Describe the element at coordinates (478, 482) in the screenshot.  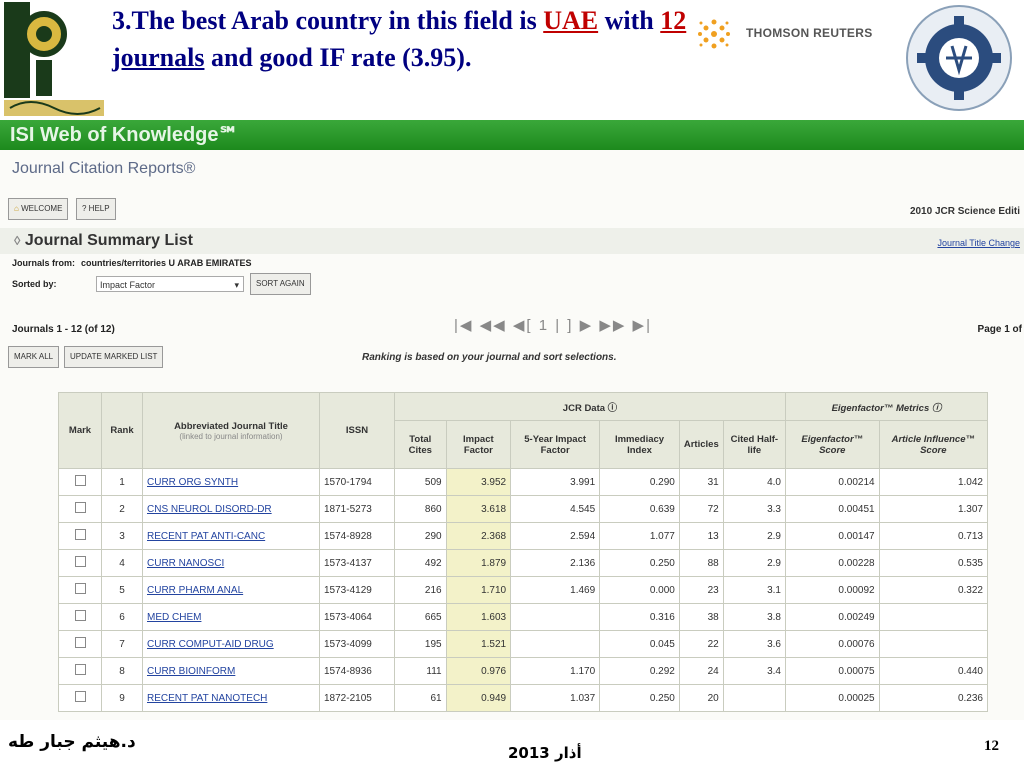
I see `impact-factor-cell: 3.952` at that location.